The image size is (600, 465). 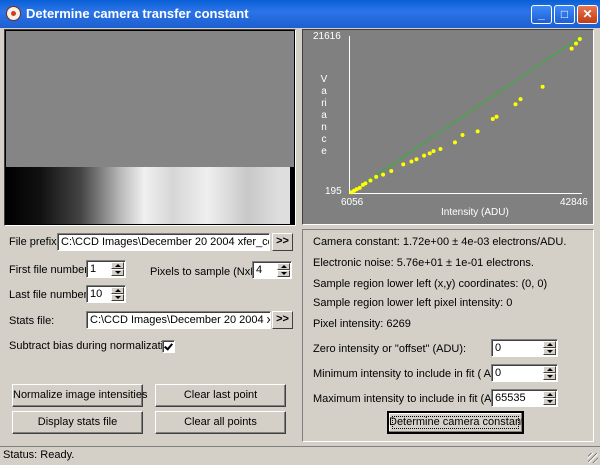 What do you see at coordinates (475, 212) in the screenshot?
I see `x-axis-label: Intensity (ADU)` at bounding box center [475, 212].